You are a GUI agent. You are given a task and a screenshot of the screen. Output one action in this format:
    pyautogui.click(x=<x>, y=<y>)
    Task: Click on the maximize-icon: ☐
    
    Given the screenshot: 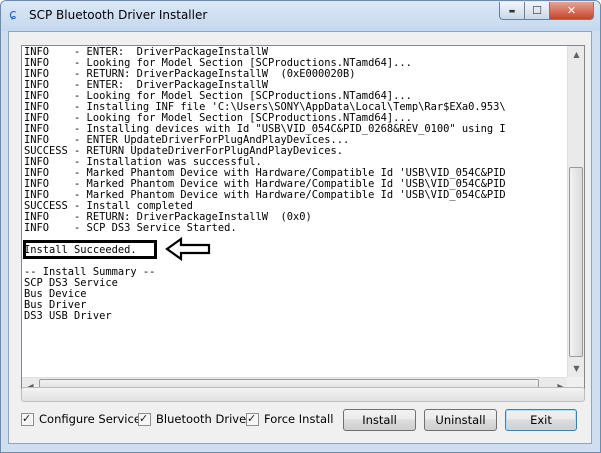 What is the action you would take?
    pyautogui.click(x=537, y=10)
    